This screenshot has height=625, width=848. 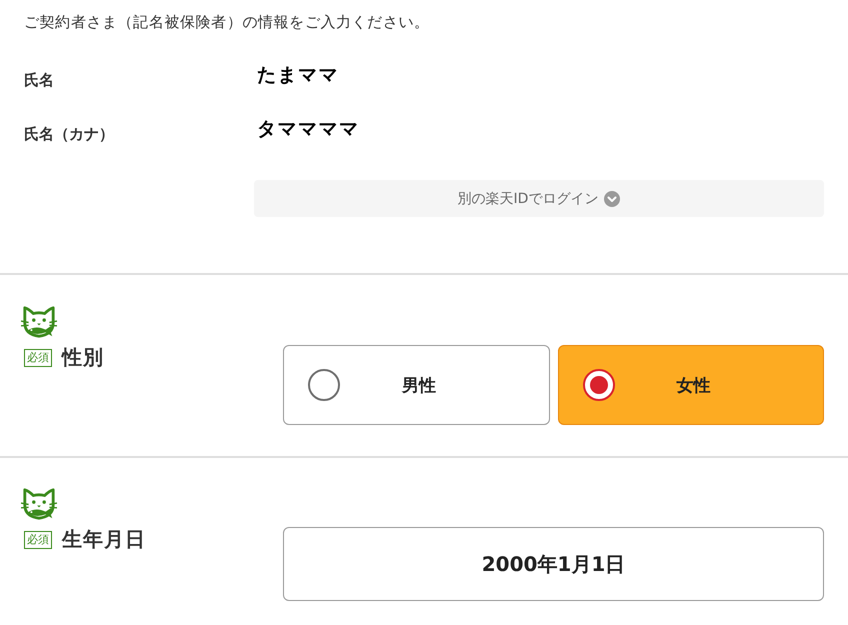 I want to click on date-field: 2000年1月1日, so click(x=553, y=564).